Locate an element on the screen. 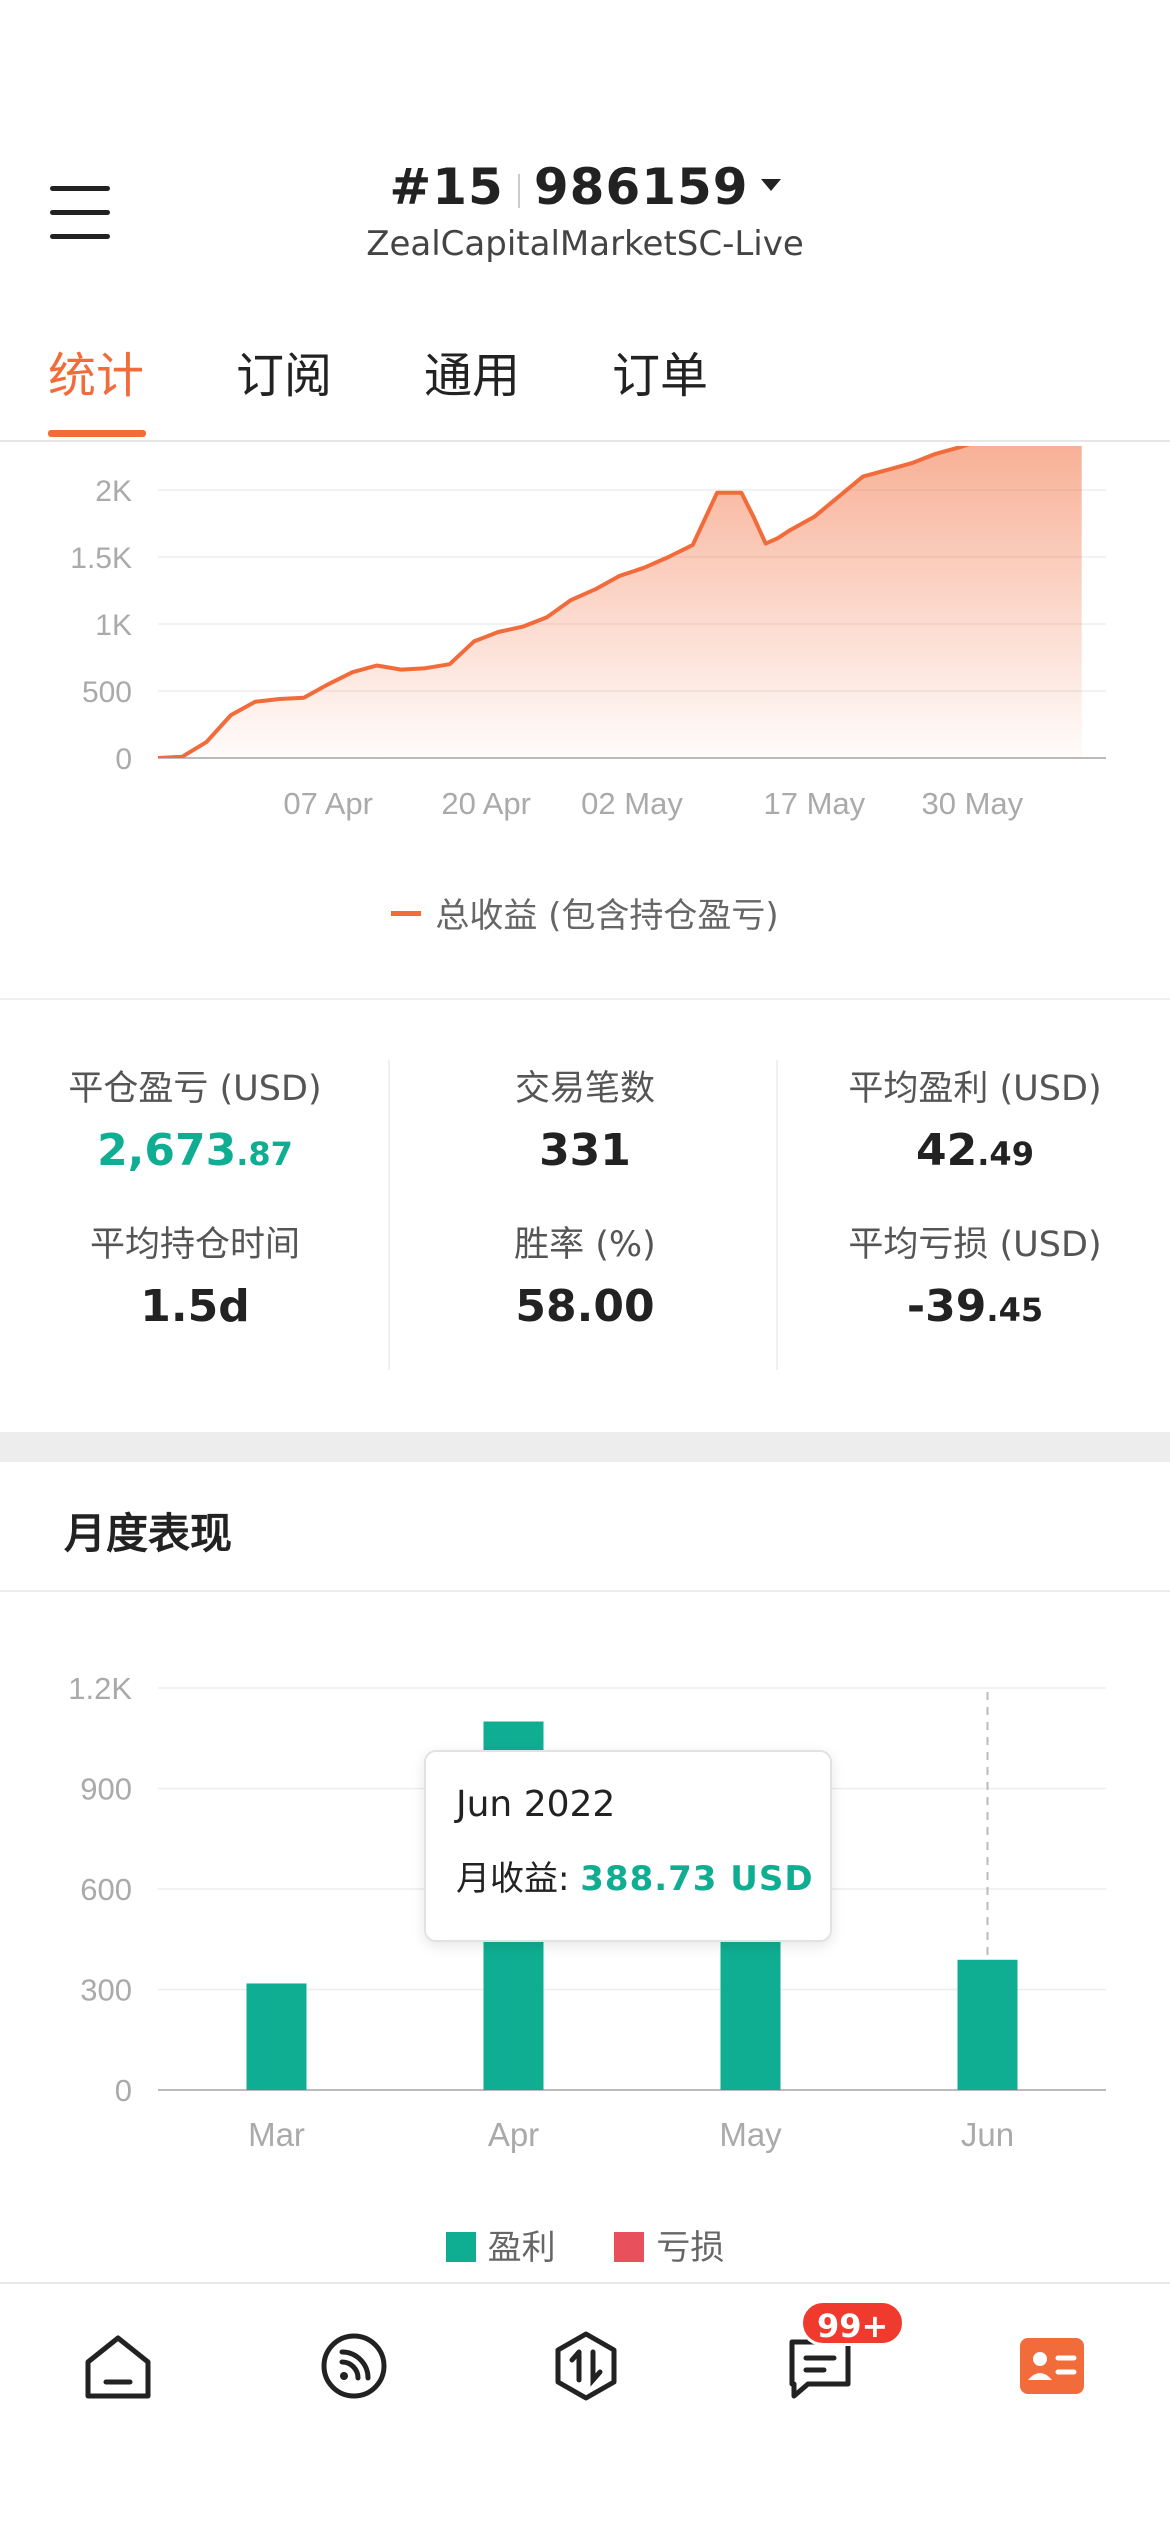  x-tick-label: 02 May is located at coordinates (632, 803).